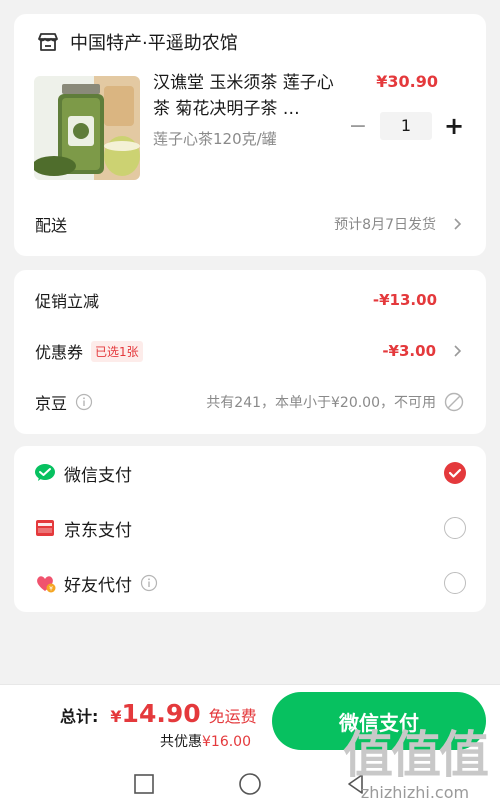 The width and height of the screenshot is (500, 811). What do you see at coordinates (416, 755) in the screenshot?
I see `watermark-logo: 值值值` at bounding box center [416, 755].